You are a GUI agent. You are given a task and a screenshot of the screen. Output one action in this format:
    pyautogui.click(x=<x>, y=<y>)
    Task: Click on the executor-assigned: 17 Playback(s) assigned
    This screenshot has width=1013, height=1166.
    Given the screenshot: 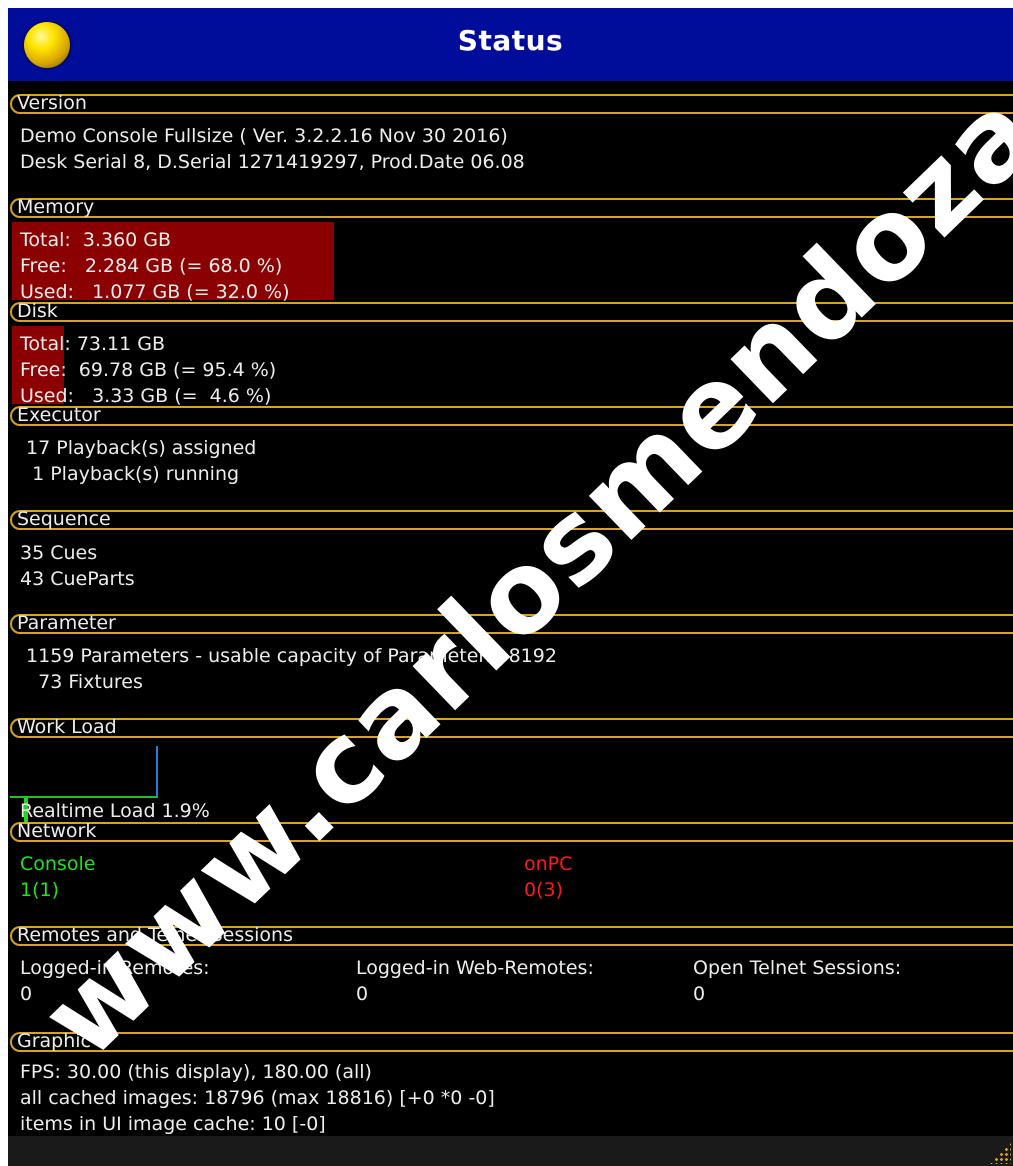 What is the action you would take?
    pyautogui.click(x=138, y=448)
    